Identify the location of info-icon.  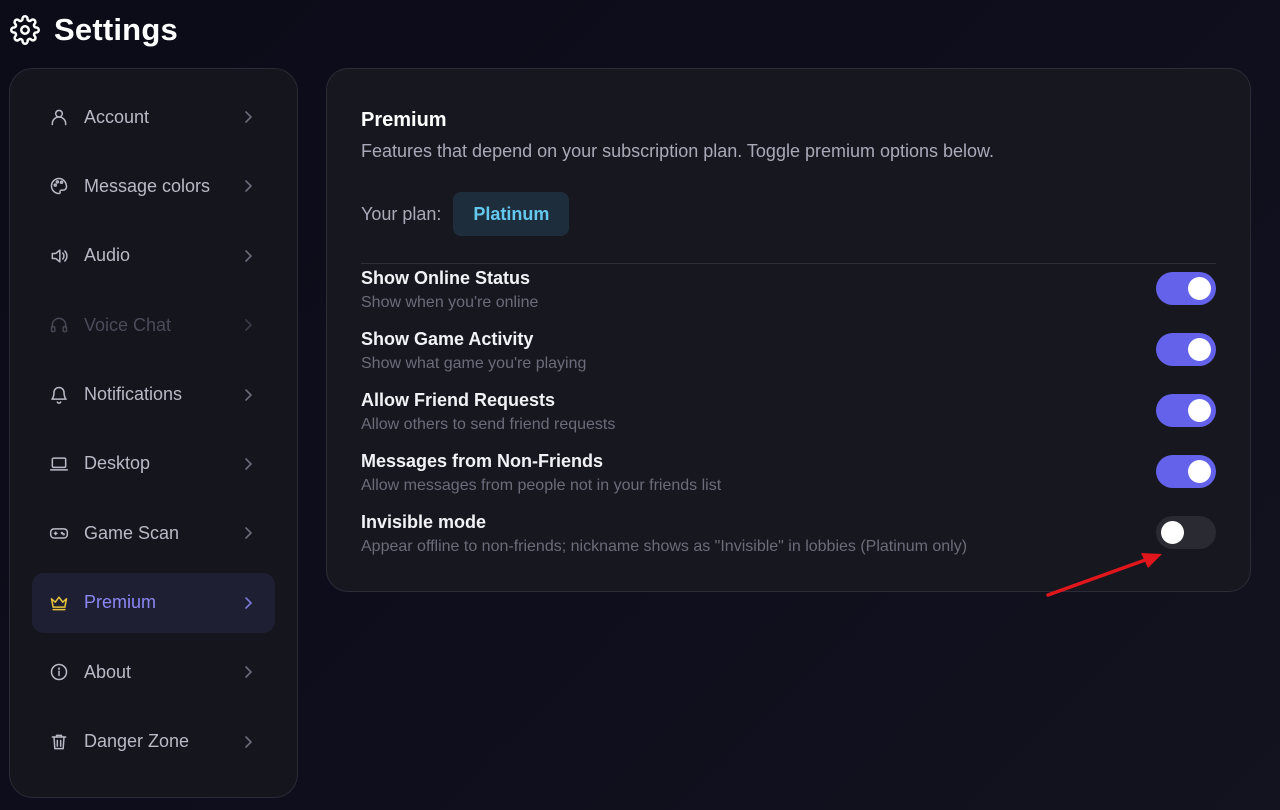
(59, 672).